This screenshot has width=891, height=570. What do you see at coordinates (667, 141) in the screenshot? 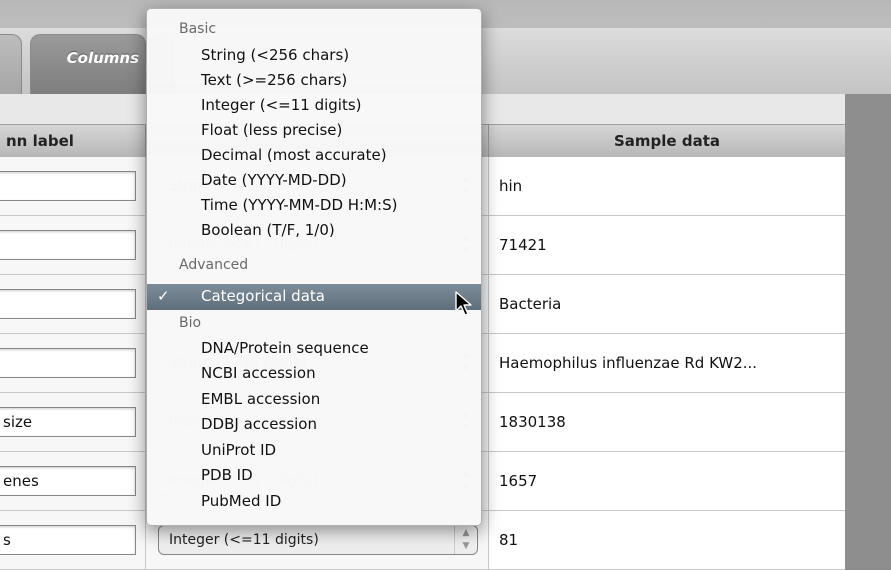
I see `sample-data-header: Sample data` at bounding box center [667, 141].